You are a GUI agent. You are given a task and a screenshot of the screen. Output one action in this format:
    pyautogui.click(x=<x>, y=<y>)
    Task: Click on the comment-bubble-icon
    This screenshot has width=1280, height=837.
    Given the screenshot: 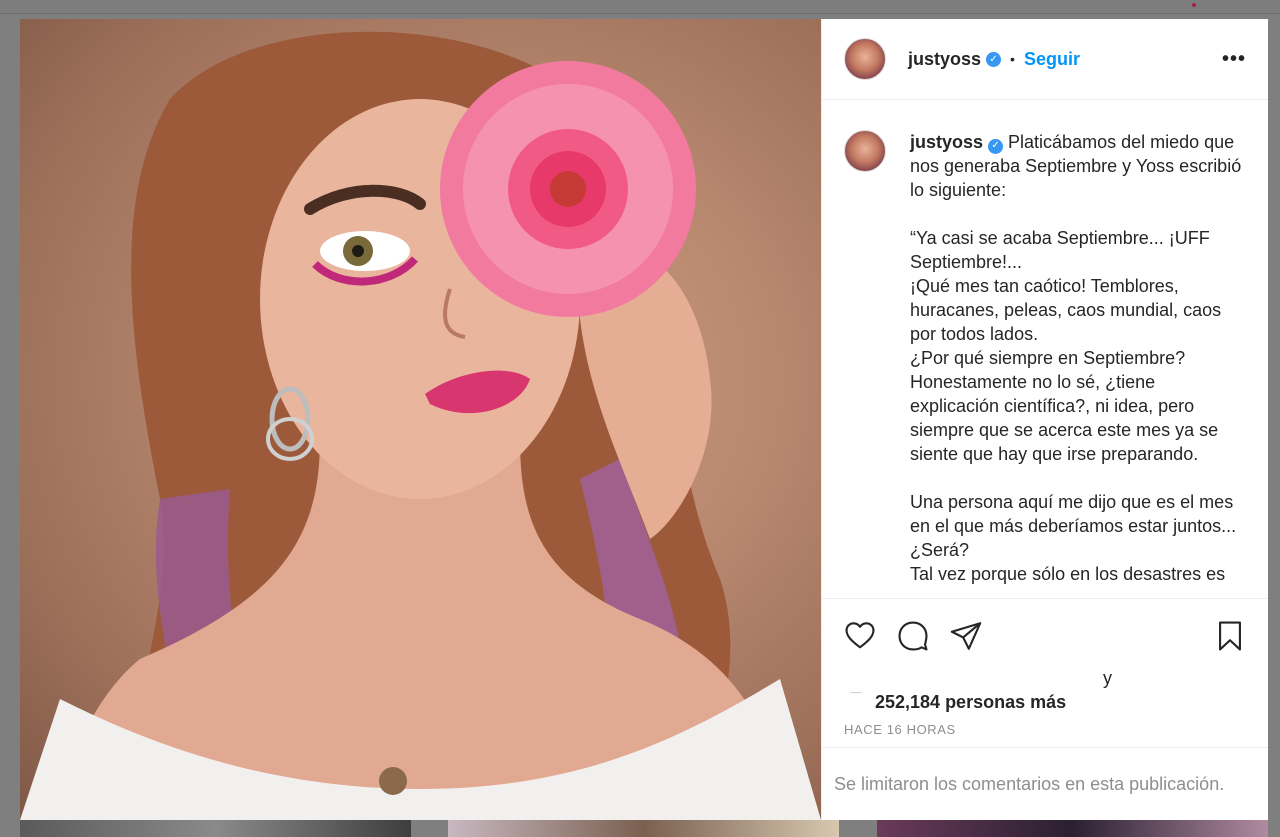 What is the action you would take?
    pyautogui.click(x=913, y=635)
    